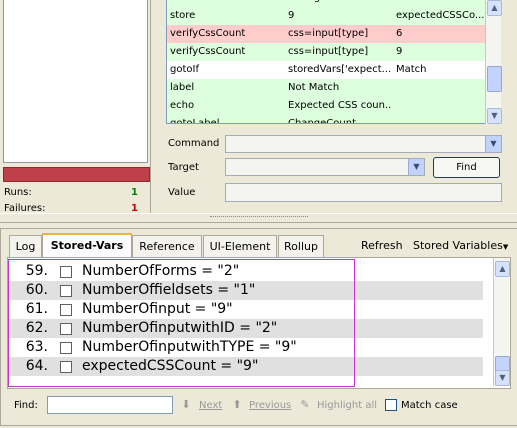 The height and width of the screenshot is (428, 517). I want to click on command-row: labelChangeCount, so click(326, 3).